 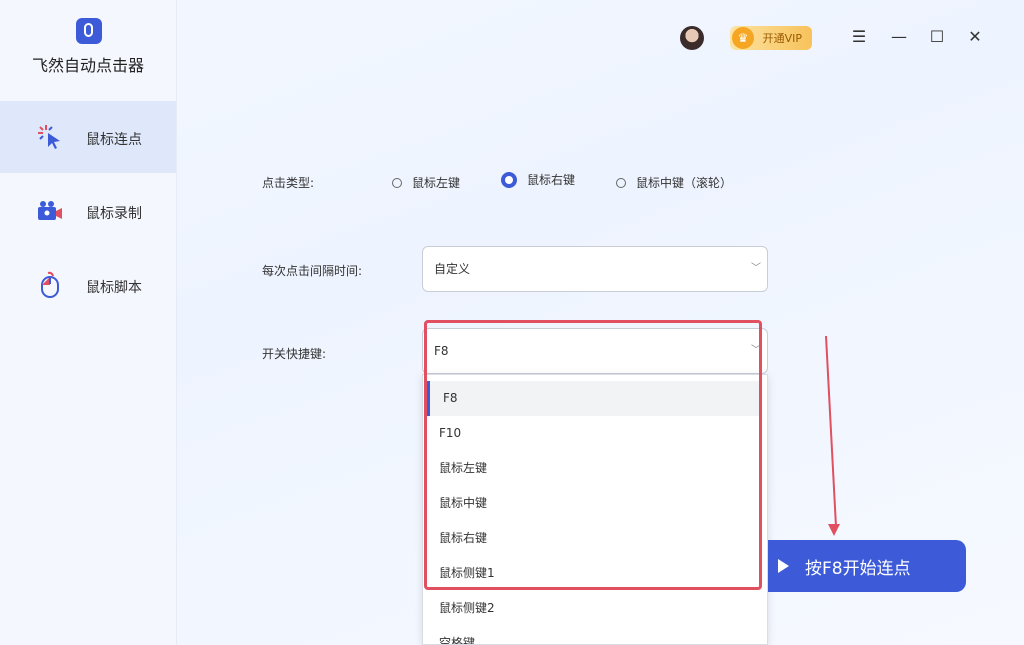 What do you see at coordinates (859, 37) in the screenshot?
I see `menu-icon: ☰` at bounding box center [859, 37].